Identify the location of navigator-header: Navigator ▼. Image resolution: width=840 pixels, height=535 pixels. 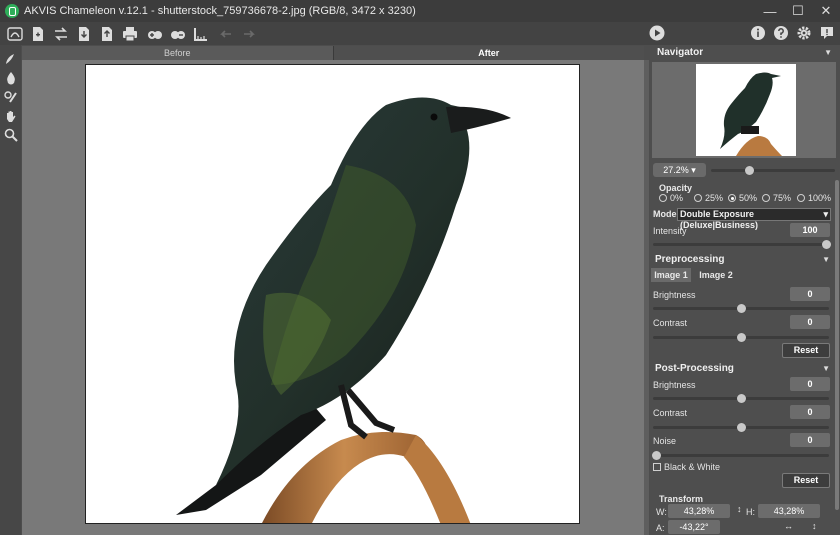
(745, 53).